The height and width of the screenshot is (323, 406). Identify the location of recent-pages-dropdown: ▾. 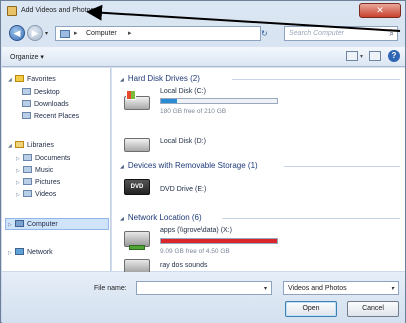
(46, 33).